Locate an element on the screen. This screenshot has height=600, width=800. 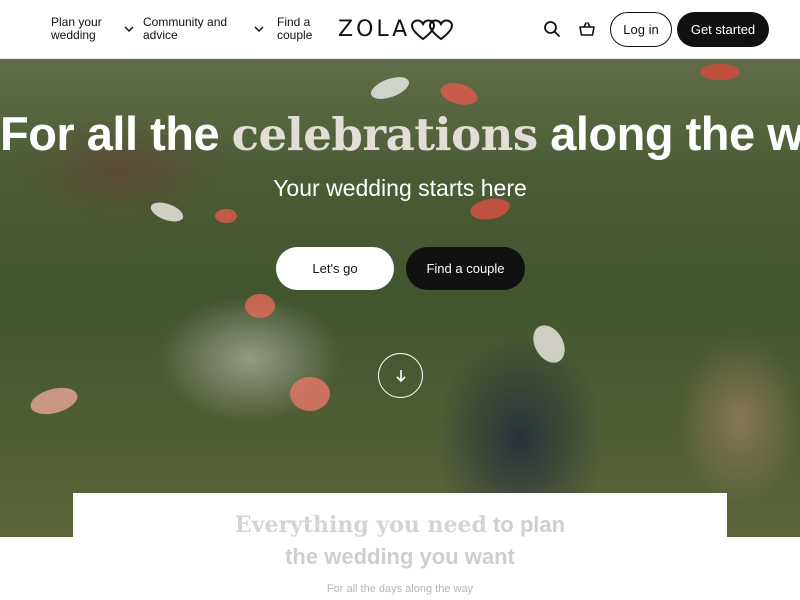
card-heading-serif: Everything you need is located at coordinates (360, 525).